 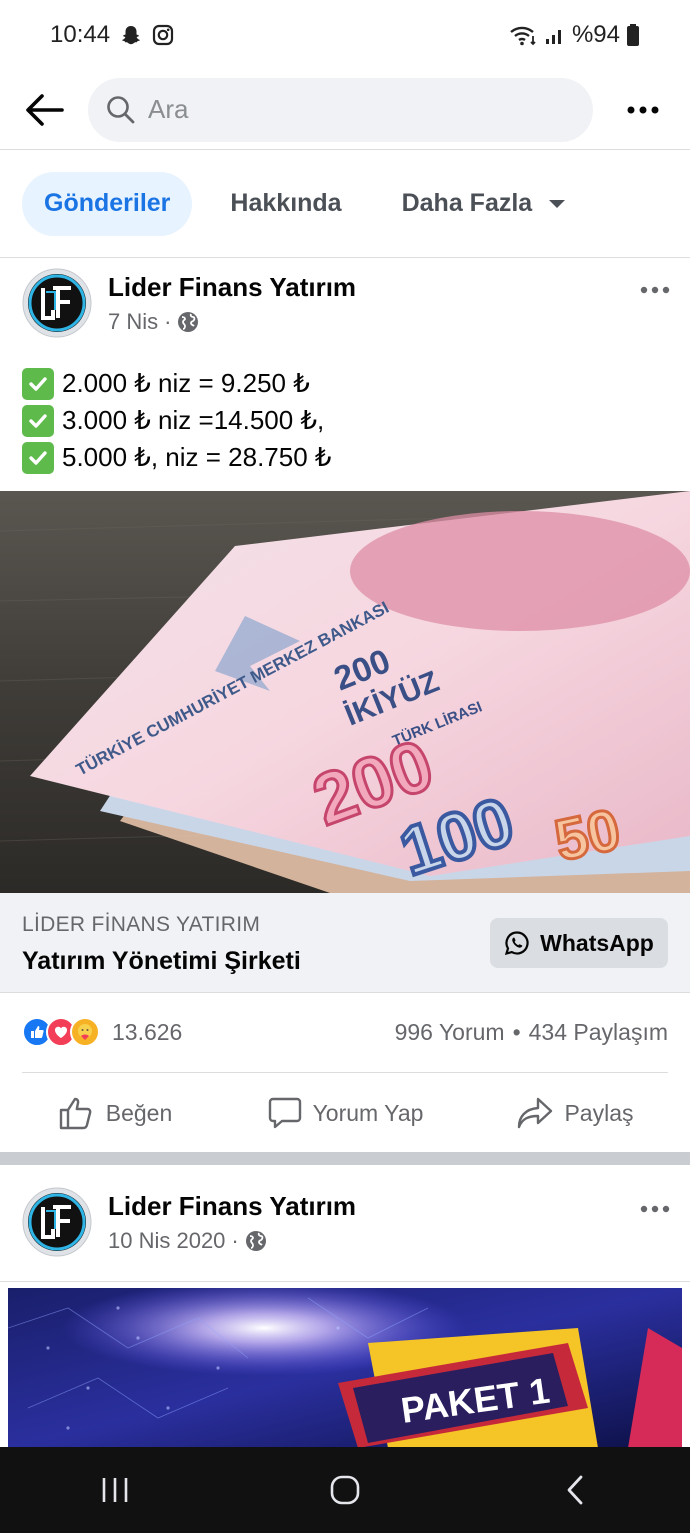 What do you see at coordinates (348, 109) in the screenshot?
I see `search-input` at bounding box center [348, 109].